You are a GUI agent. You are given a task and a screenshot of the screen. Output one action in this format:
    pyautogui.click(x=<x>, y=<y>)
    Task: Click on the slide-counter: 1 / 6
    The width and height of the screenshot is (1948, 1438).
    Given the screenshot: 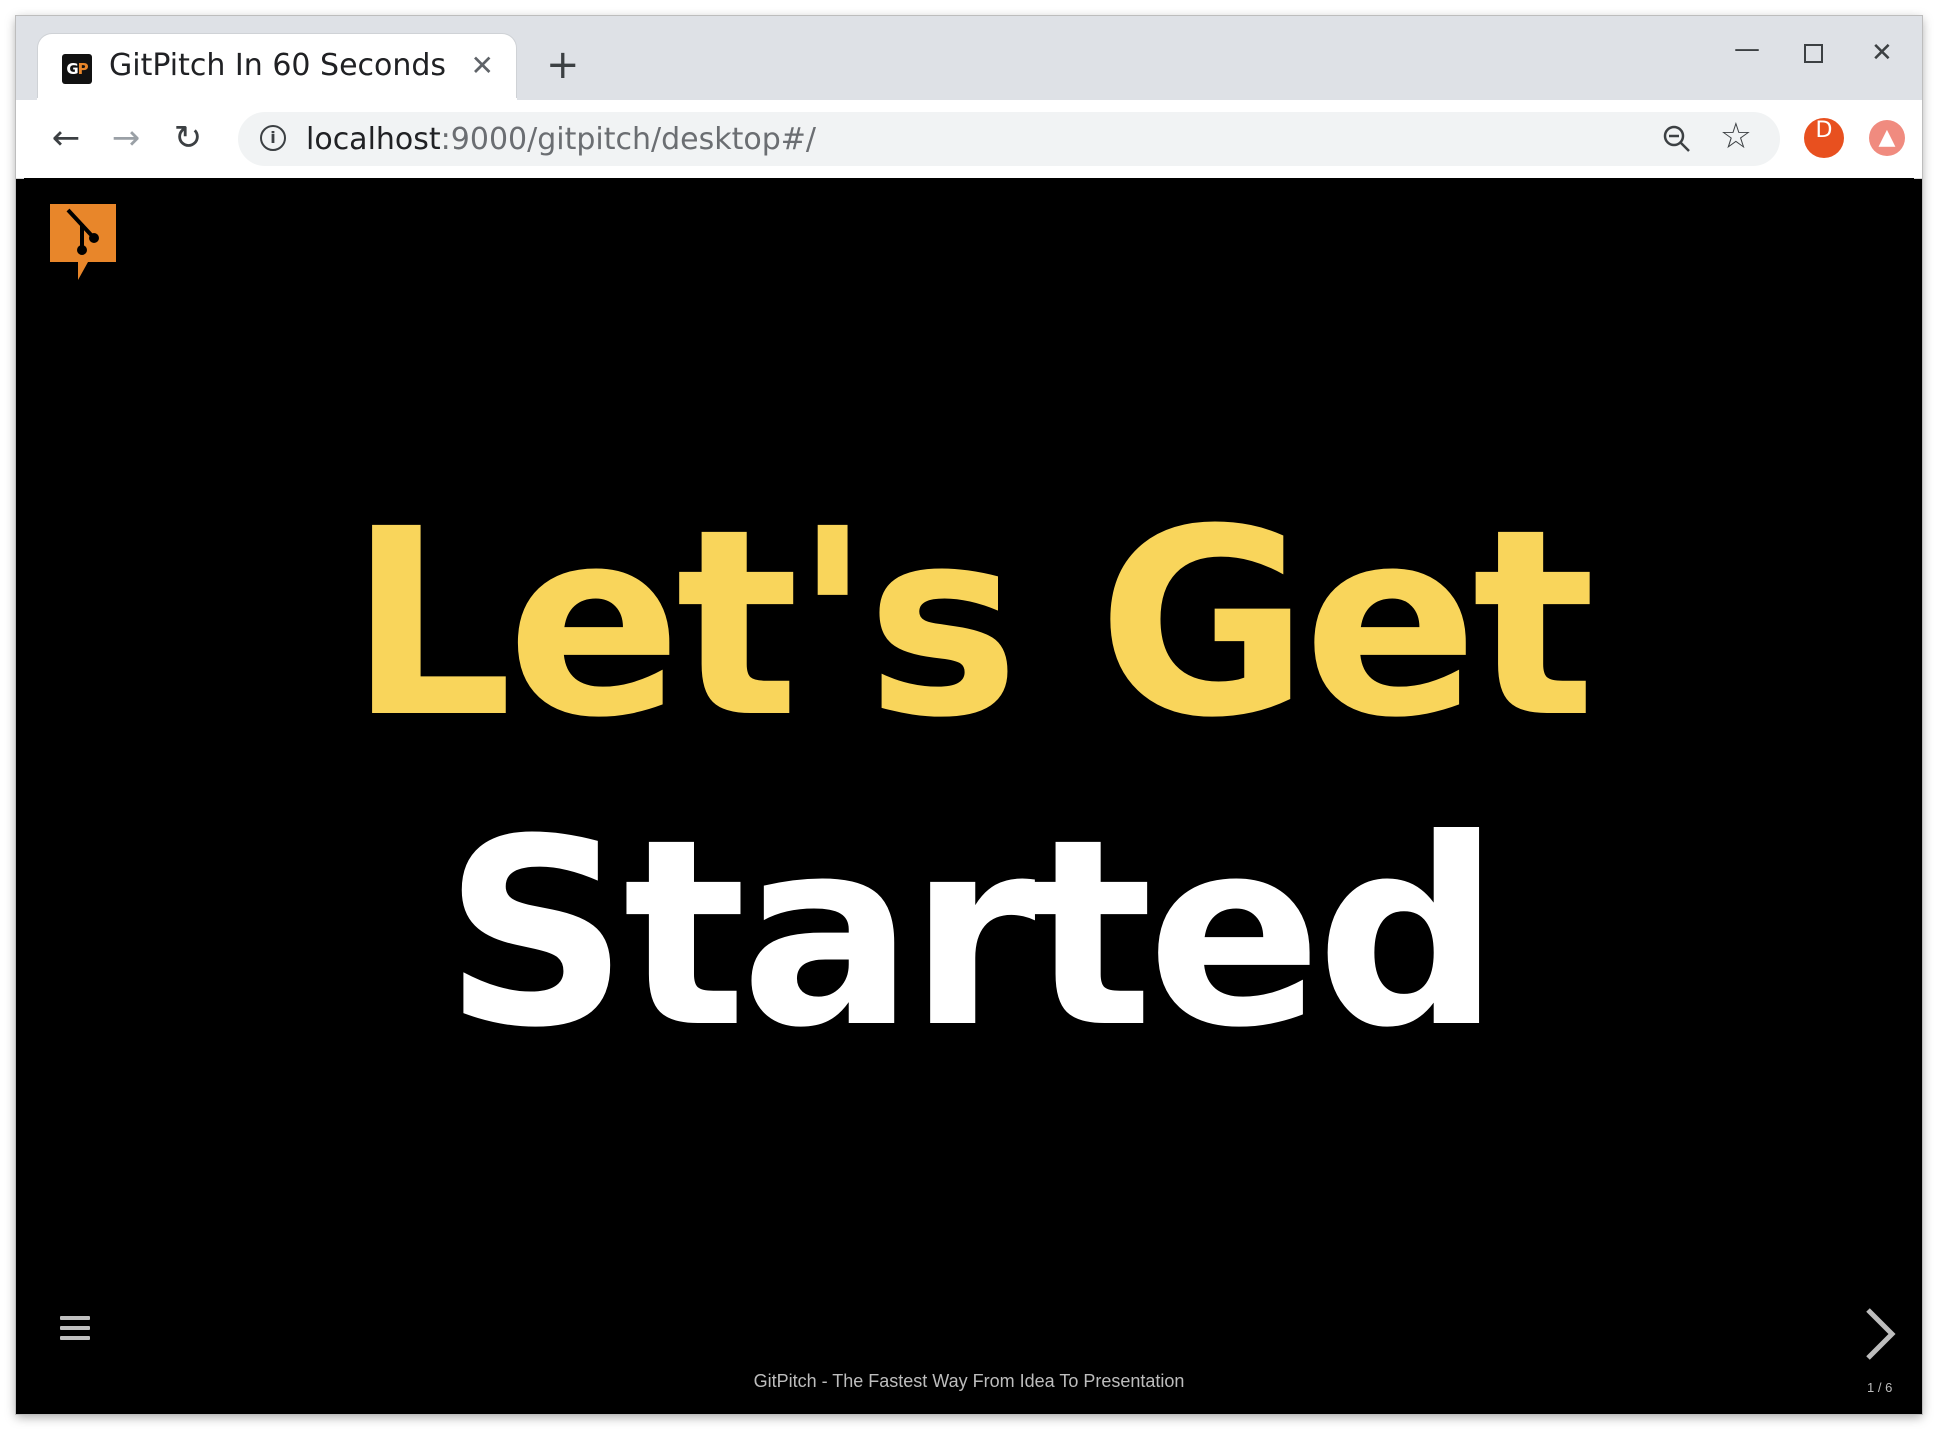 What is the action you would take?
    pyautogui.click(x=1880, y=1387)
    